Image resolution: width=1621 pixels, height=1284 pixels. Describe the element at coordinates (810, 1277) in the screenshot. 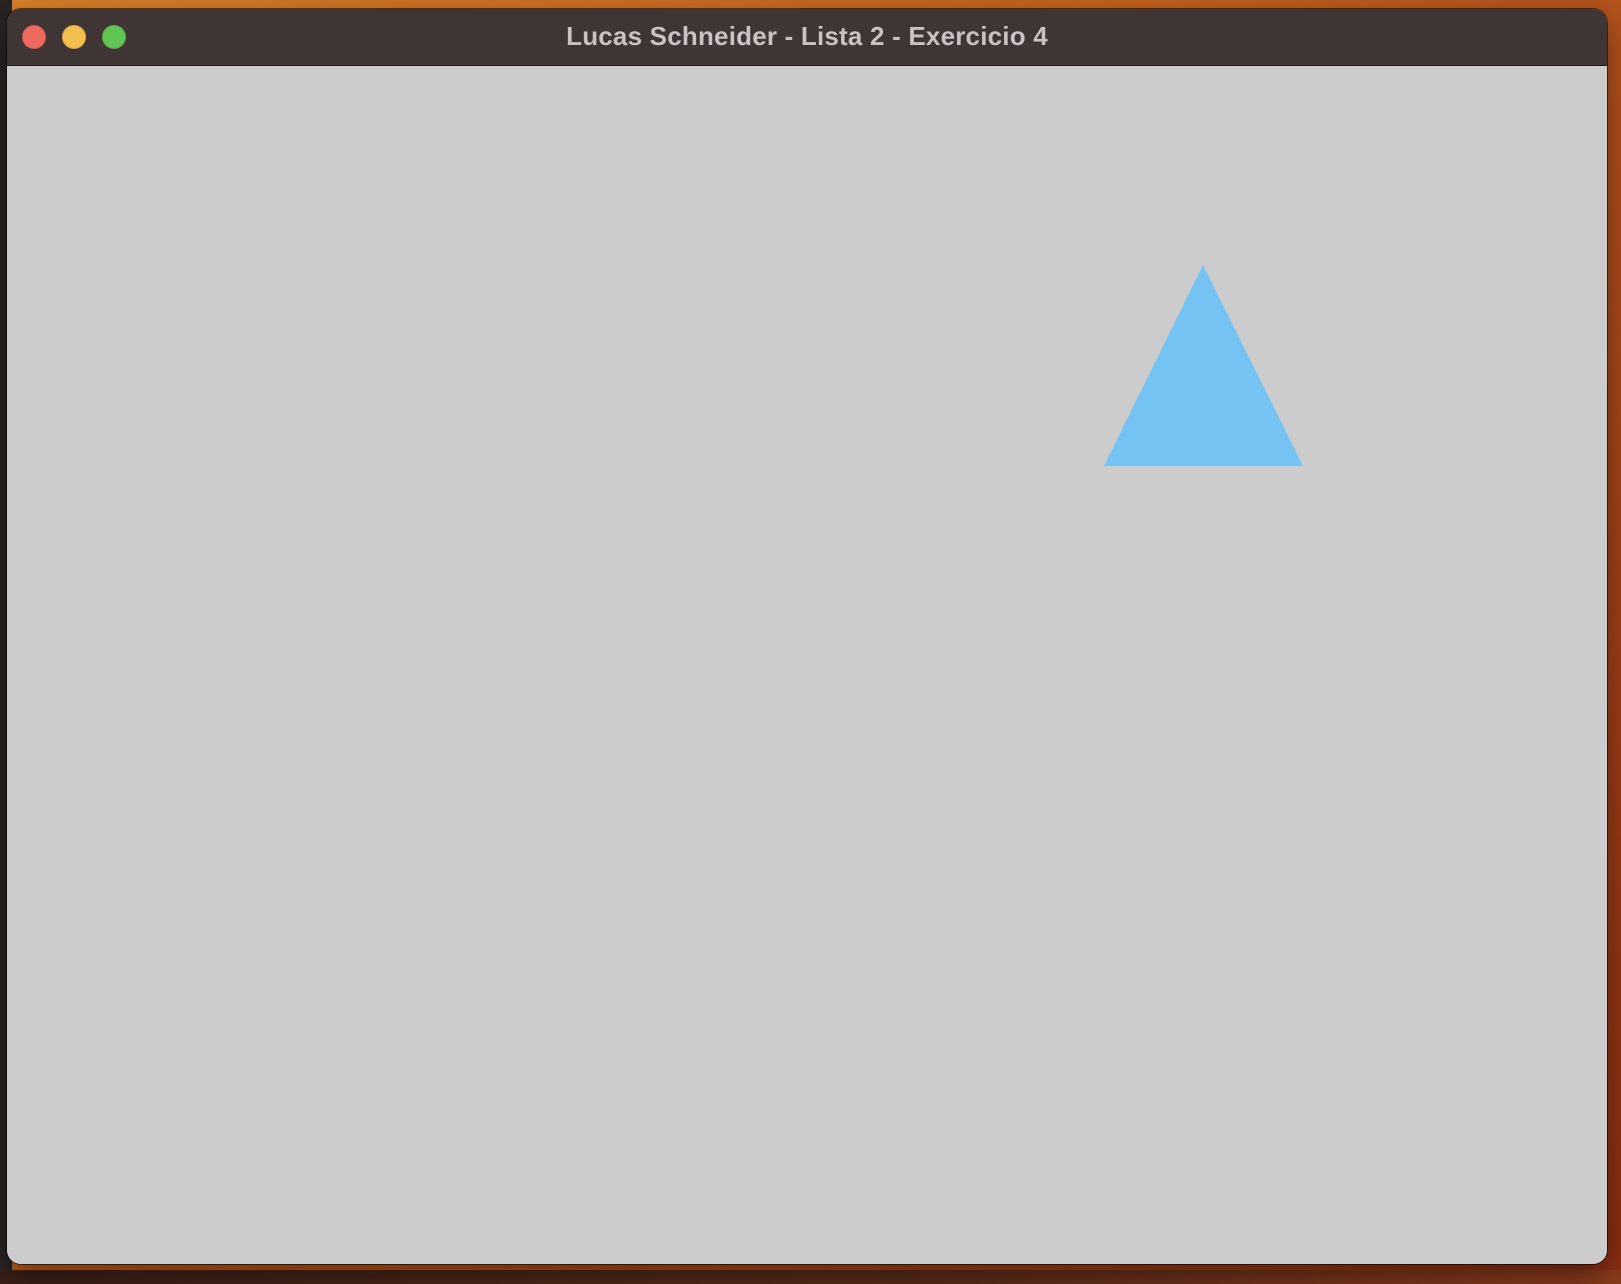

I see `desktop-bottom-strip` at that location.